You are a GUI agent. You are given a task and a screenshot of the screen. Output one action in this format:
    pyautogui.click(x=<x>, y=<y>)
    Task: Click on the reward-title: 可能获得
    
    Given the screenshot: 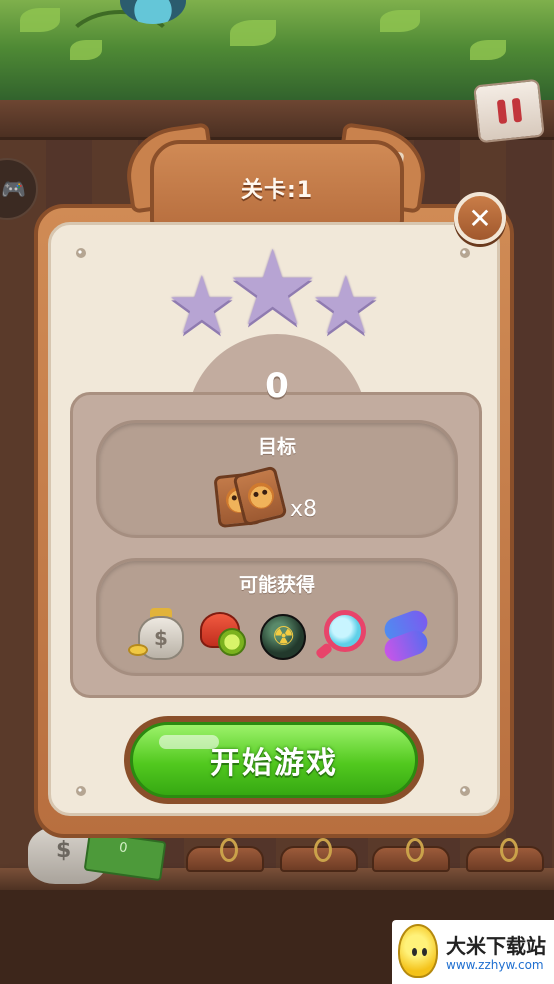 What is the action you would take?
    pyautogui.click(x=276, y=585)
    